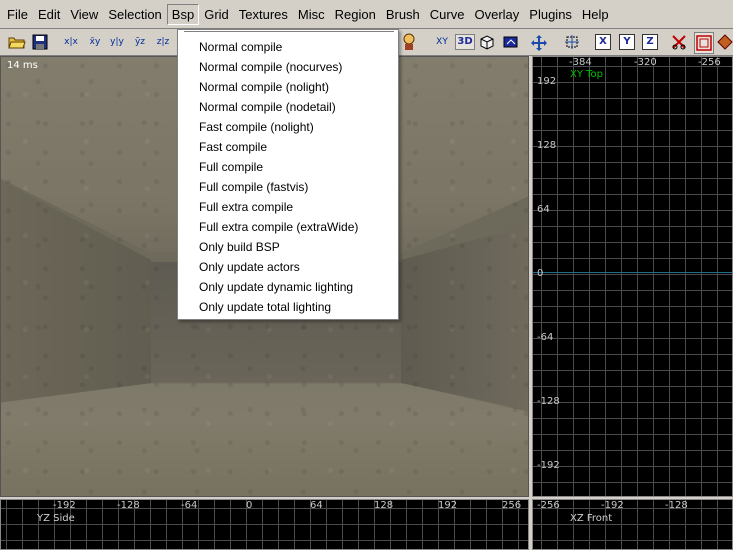  What do you see at coordinates (632, 524) in the screenshot?
I see `xz-front-view: XZ Front -256 -192 -128` at bounding box center [632, 524].